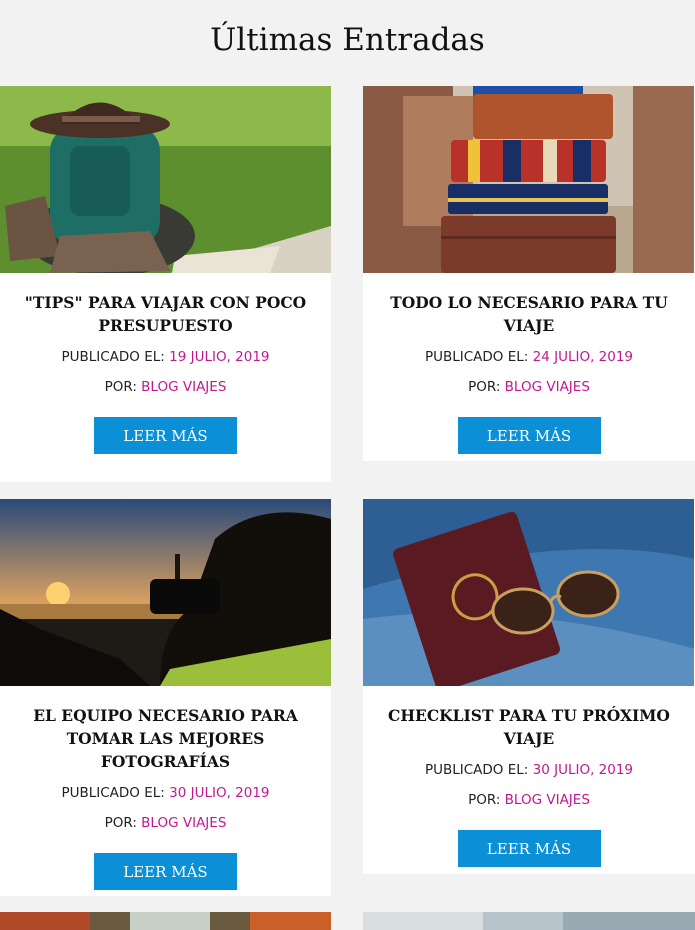  What do you see at coordinates (219, 357) in the screenshot?
I see `post-date-value: 19 JULIO, 2019` at bounding box center [219, 357].